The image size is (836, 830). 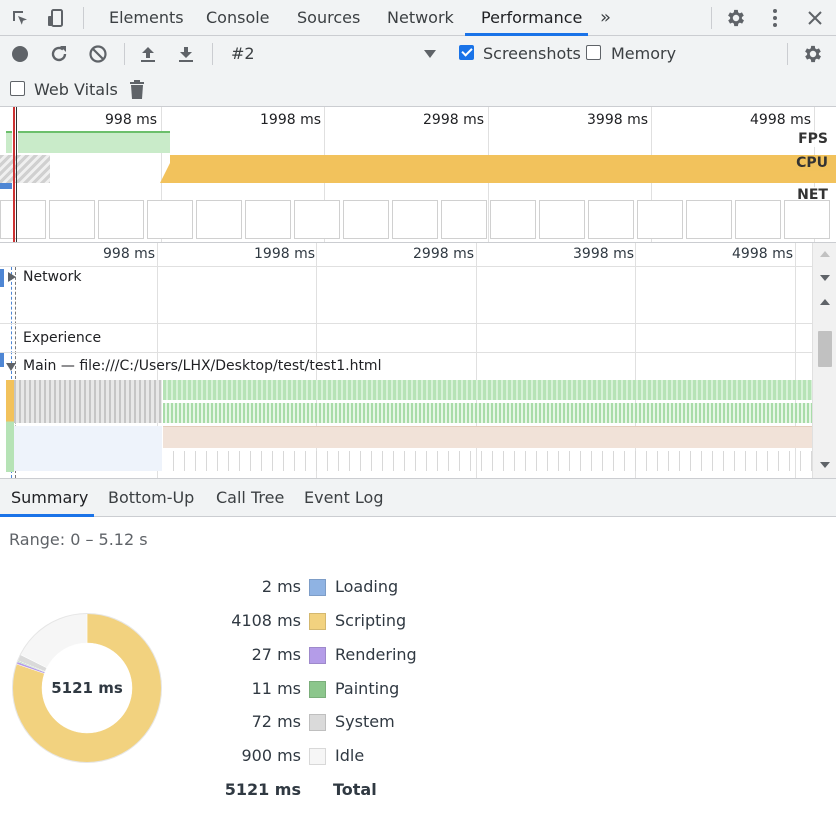 I want to click on legend-row-rendering: 27 ms Rendering, so click(x=350, y=656).